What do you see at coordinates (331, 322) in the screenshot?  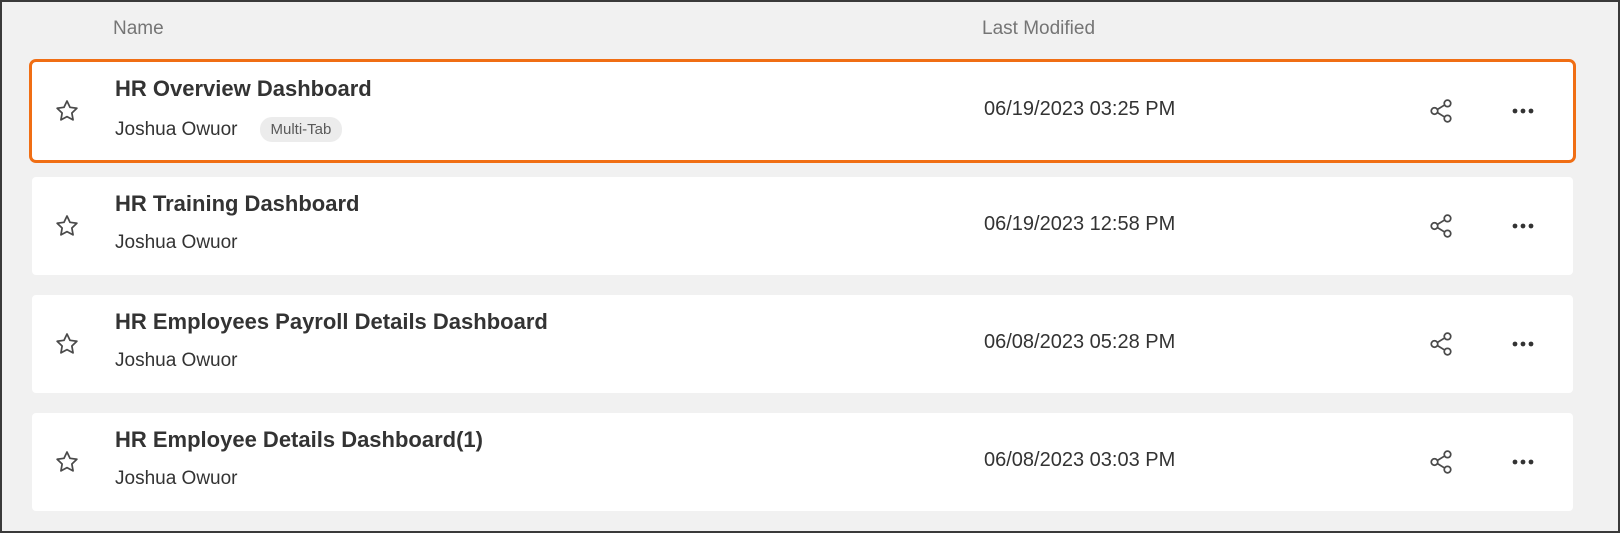 I see `dashboard-title: HR Employees Payroll Details Dashboard` at bounding box center [331, 322].